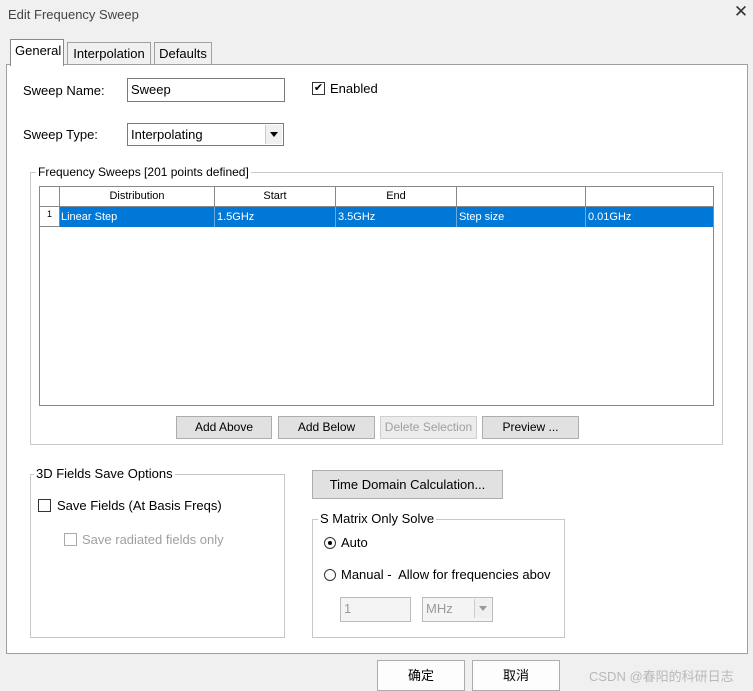  Describe the element at coordinates (60, 134) in the screenshot. I see `sweep-type-label: Sweep Type:` at that location.